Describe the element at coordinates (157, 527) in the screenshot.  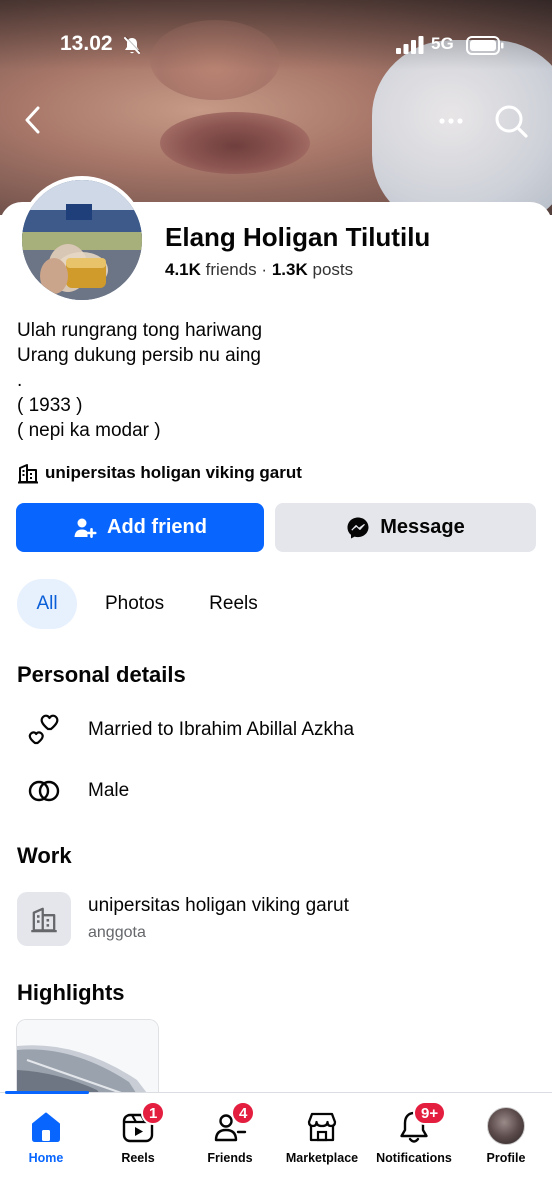
I see `add-friend-label: Add friend` at that location.